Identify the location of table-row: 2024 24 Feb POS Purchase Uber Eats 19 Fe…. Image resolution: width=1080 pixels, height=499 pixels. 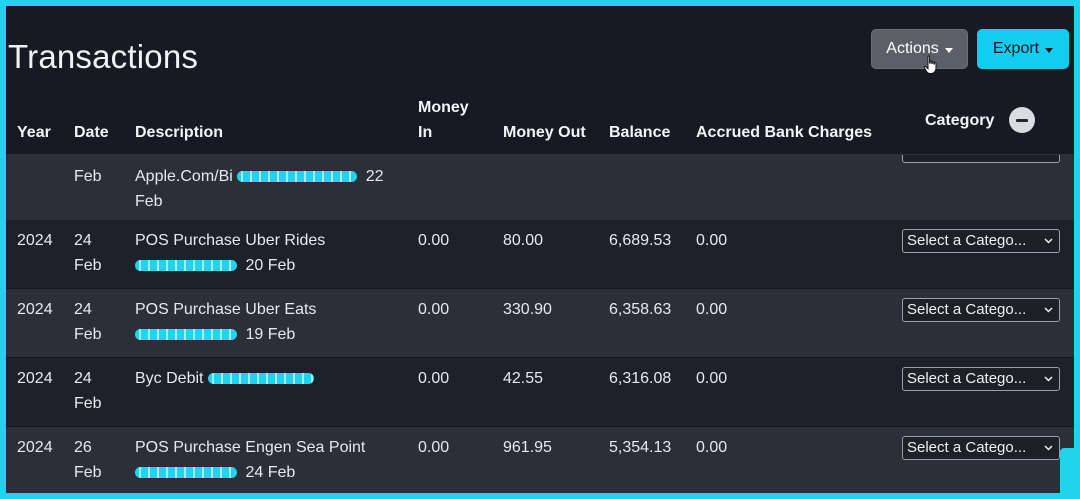
(540, 323).